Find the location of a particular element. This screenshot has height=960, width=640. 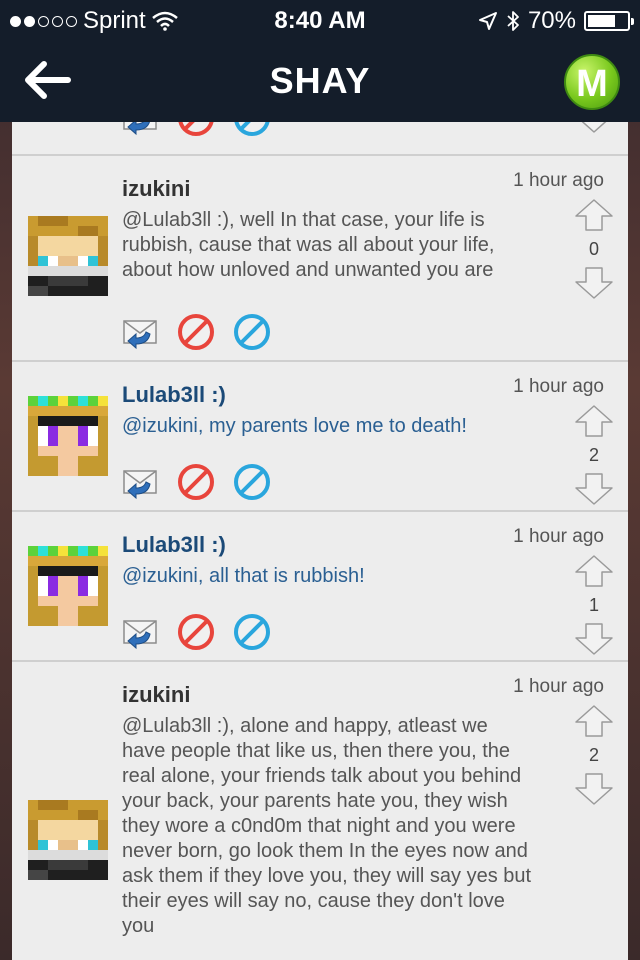

vote-count: 0 is located at coordinates (593, 249).